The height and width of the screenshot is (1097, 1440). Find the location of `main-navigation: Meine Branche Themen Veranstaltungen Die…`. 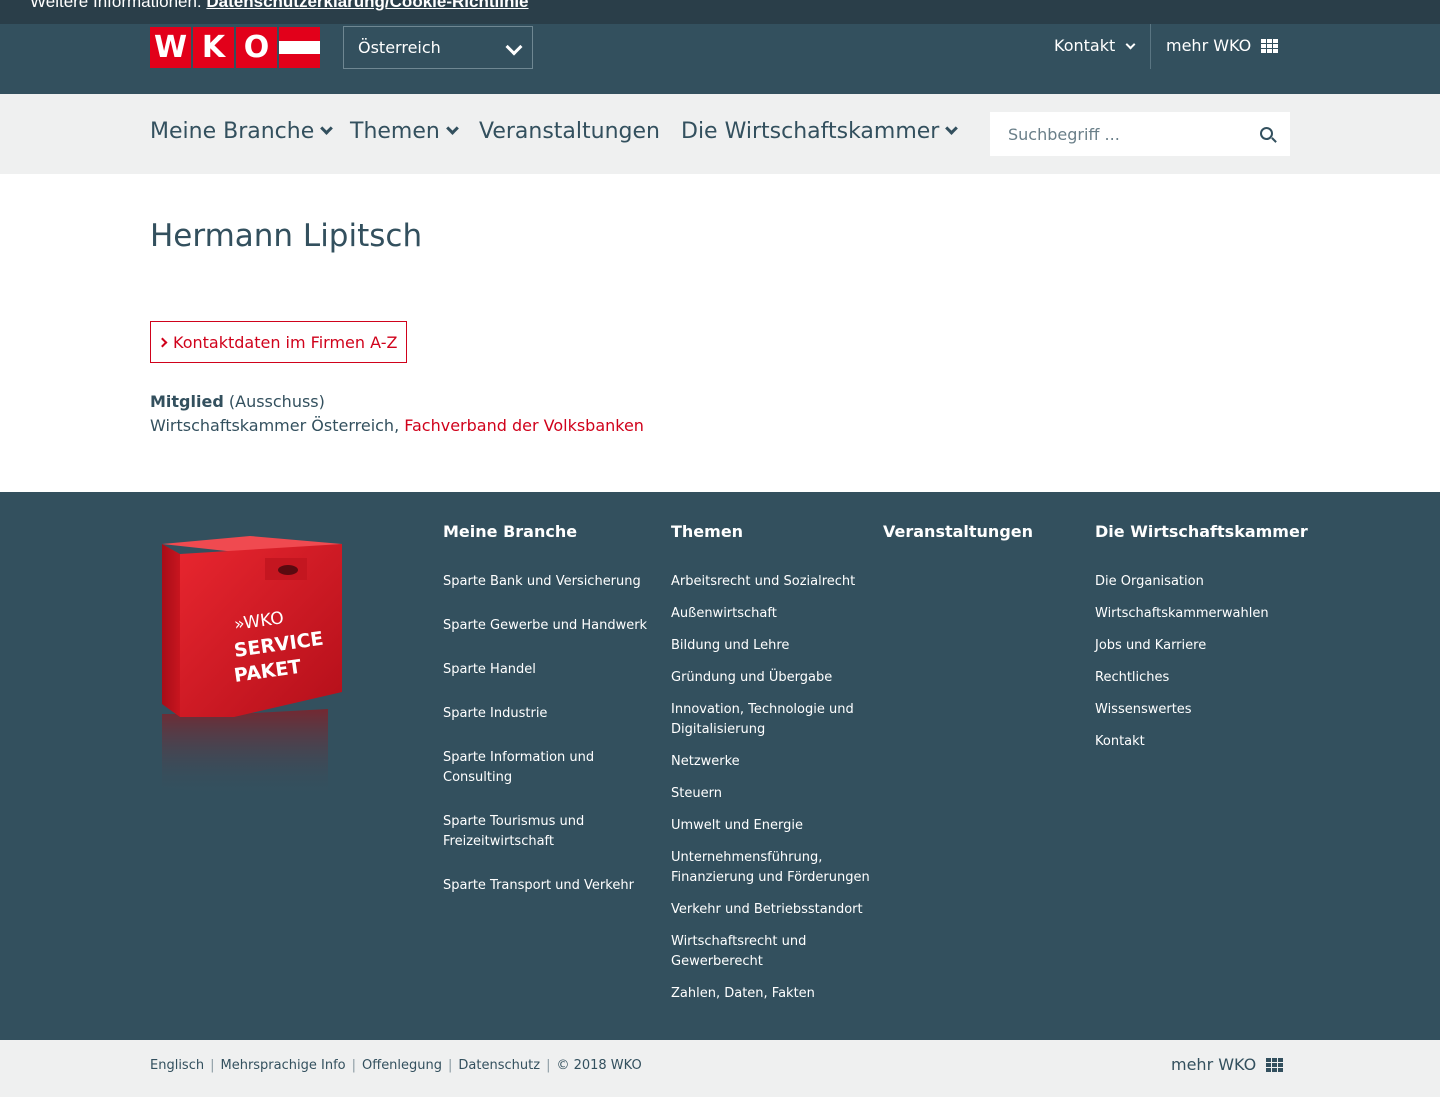

main-navigation: Meine Branche Themen Veranstaltungen Die… is located at coordinates (720, 134).